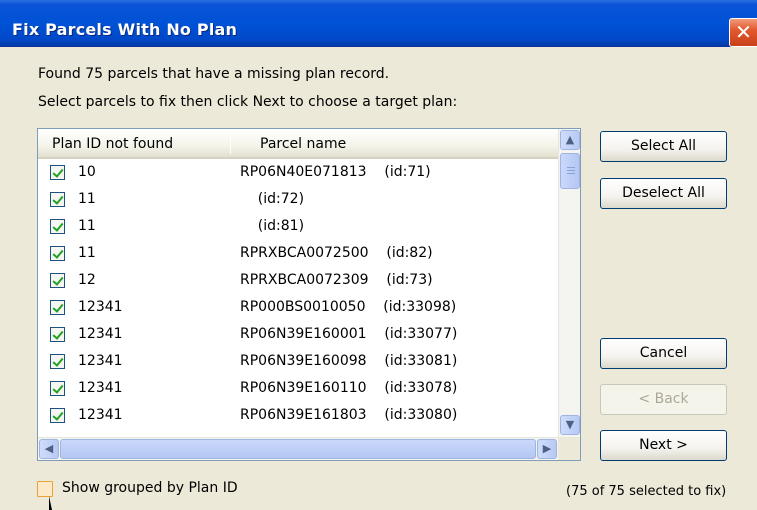 This screenshot has height=510, width=757. Describe the element at coordinates (272, 226) in the screenshot. I see `parcel-name-cell: (id:81)` at that location.